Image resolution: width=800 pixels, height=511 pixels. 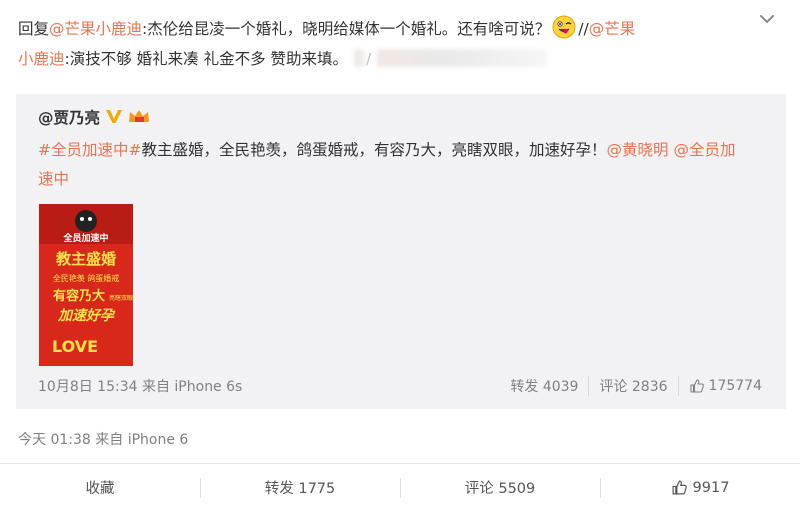 I want to click on mention-repost-link: @芒果, so click(x=612, y=29).